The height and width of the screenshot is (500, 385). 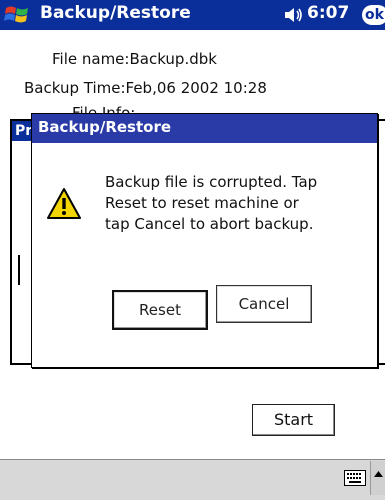 What do you see at coordinates (373, 15) in the screenshot?
I see `ok-button: ok` at bounding box center [373, 15].